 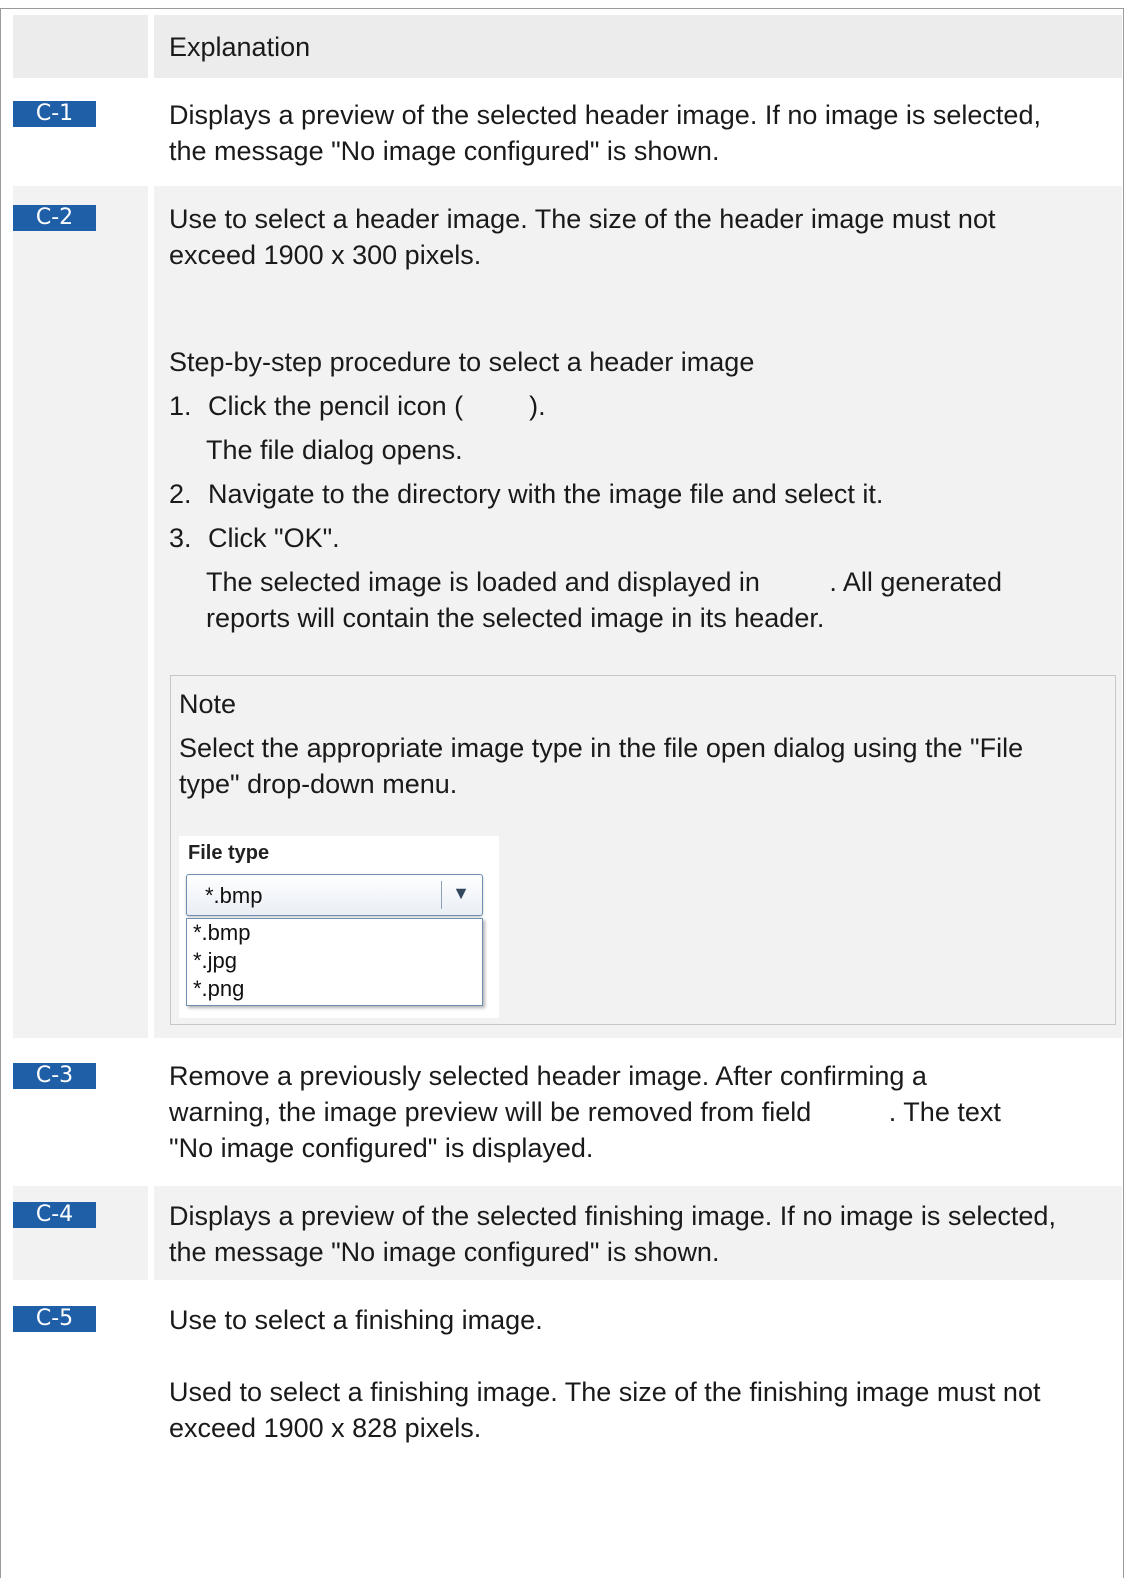 What do you see at coordinates (334, 933) in the screenshot?
I see `file-type-option-bmp: *.bmp` at bounding box center [334, 933].